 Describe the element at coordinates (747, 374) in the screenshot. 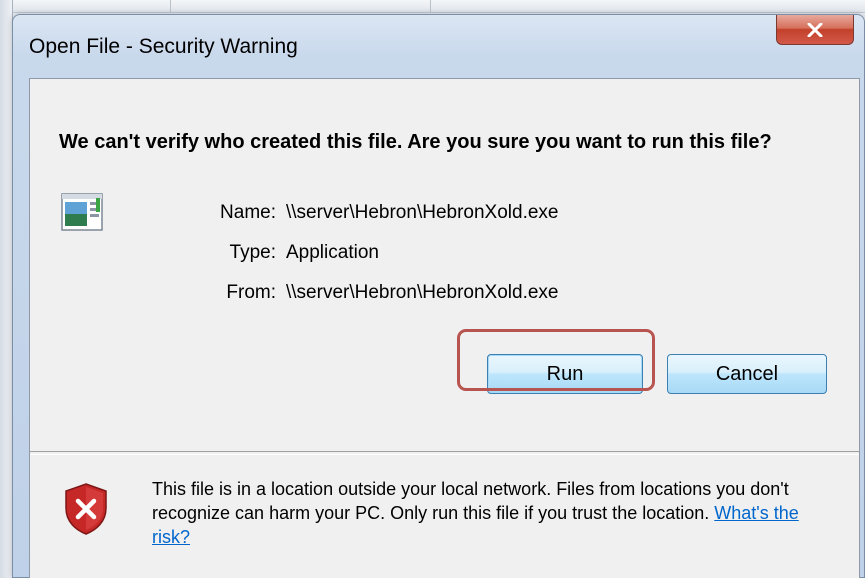

I see `cancel-button: Cancel` at that location.